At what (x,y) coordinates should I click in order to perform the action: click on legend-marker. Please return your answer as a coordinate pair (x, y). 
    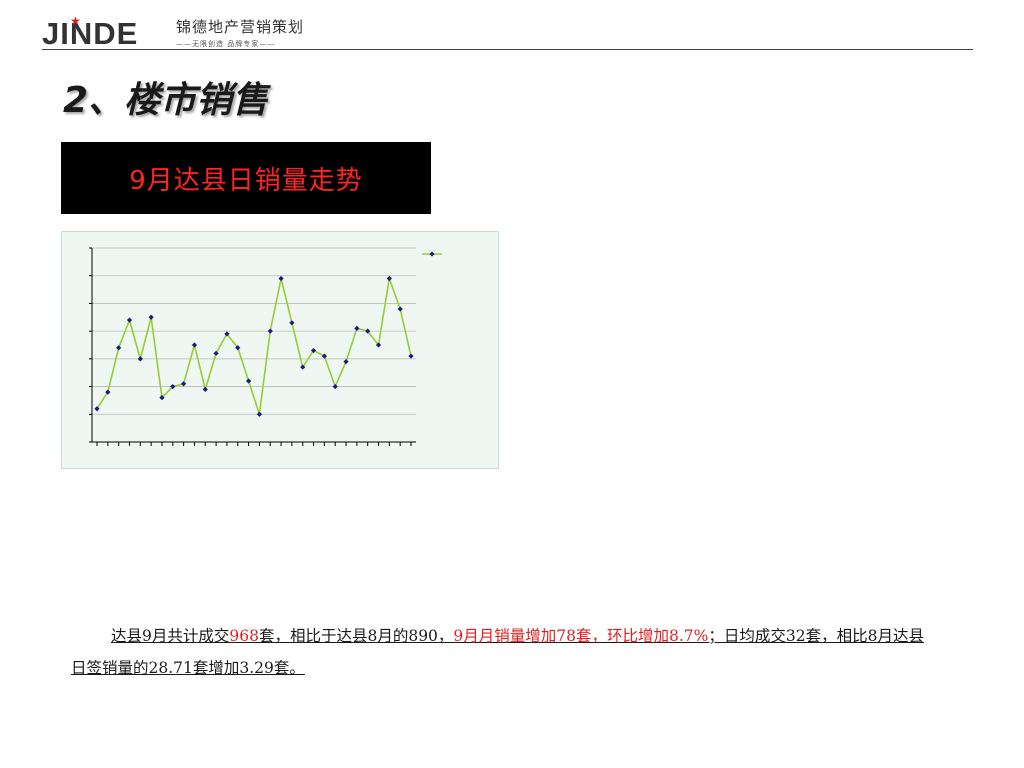
    Looking at the image, I should click on (432, 254).